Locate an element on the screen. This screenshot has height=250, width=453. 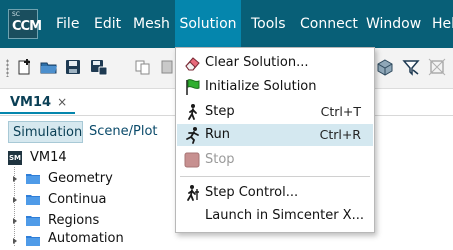
menu-item-shortcut: Ctrl+T is located at coordinates (340, 111).